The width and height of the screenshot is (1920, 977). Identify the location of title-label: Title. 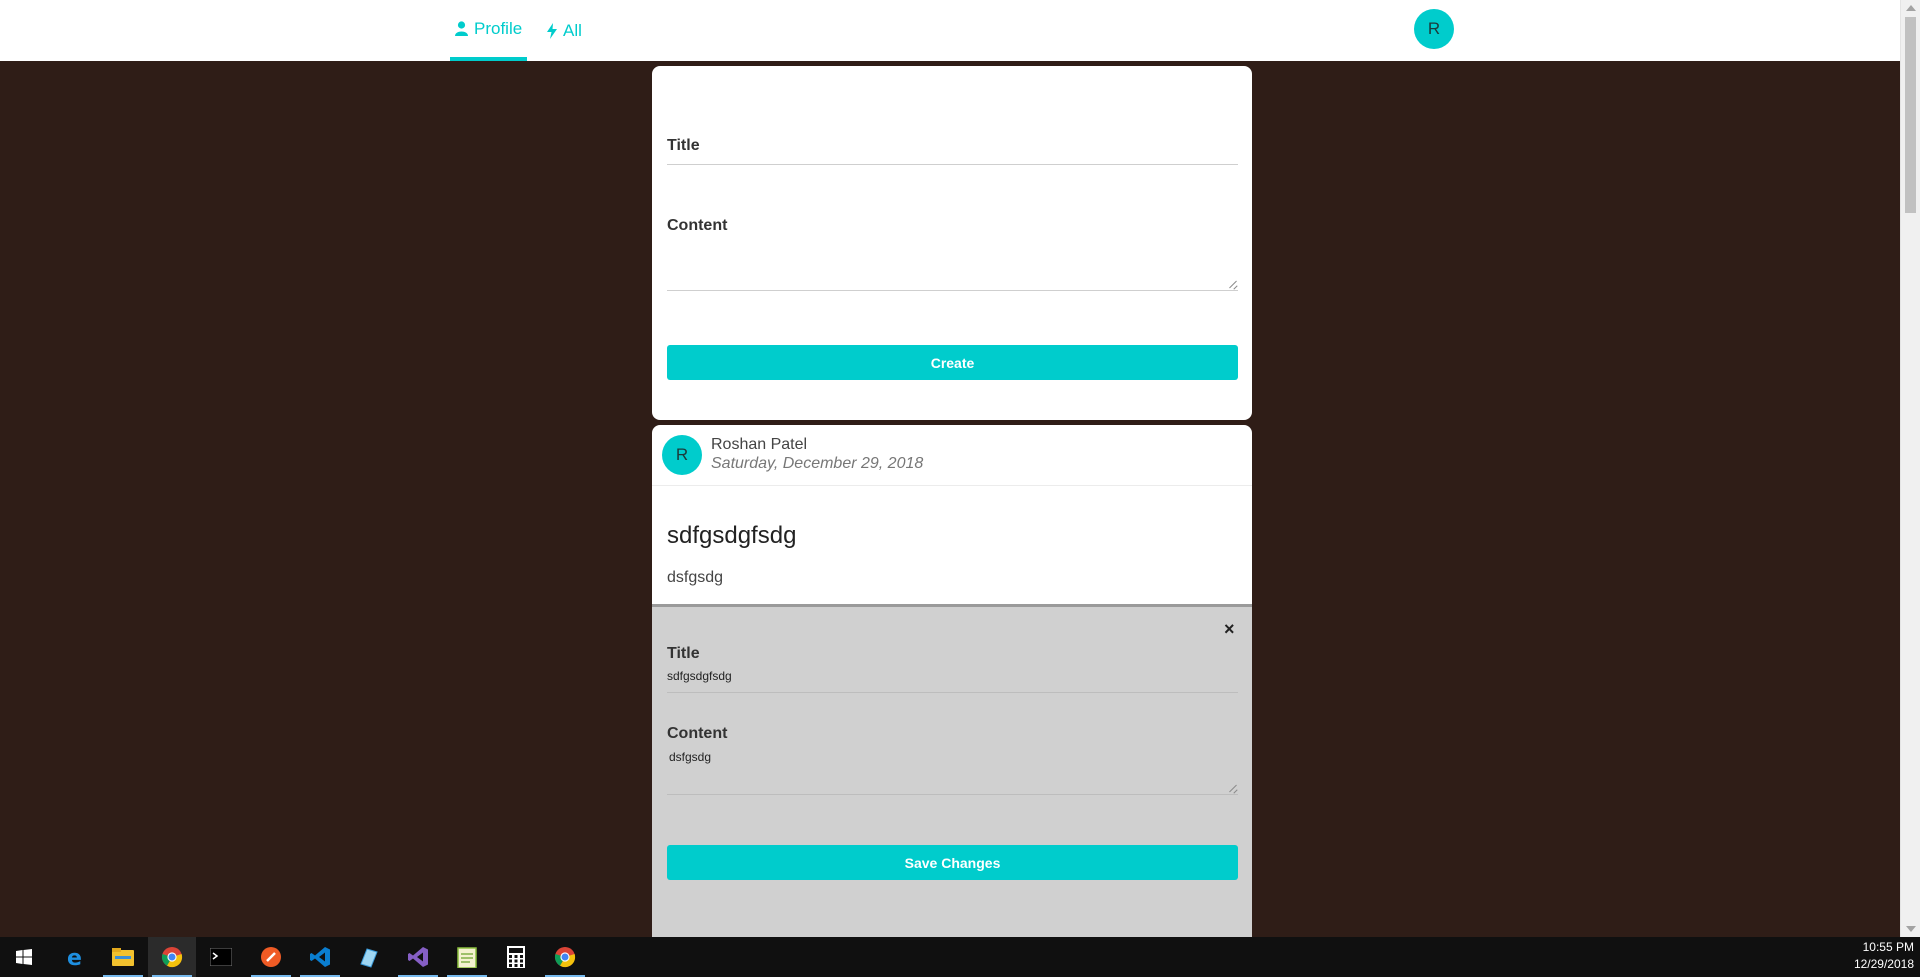
(683, 145).